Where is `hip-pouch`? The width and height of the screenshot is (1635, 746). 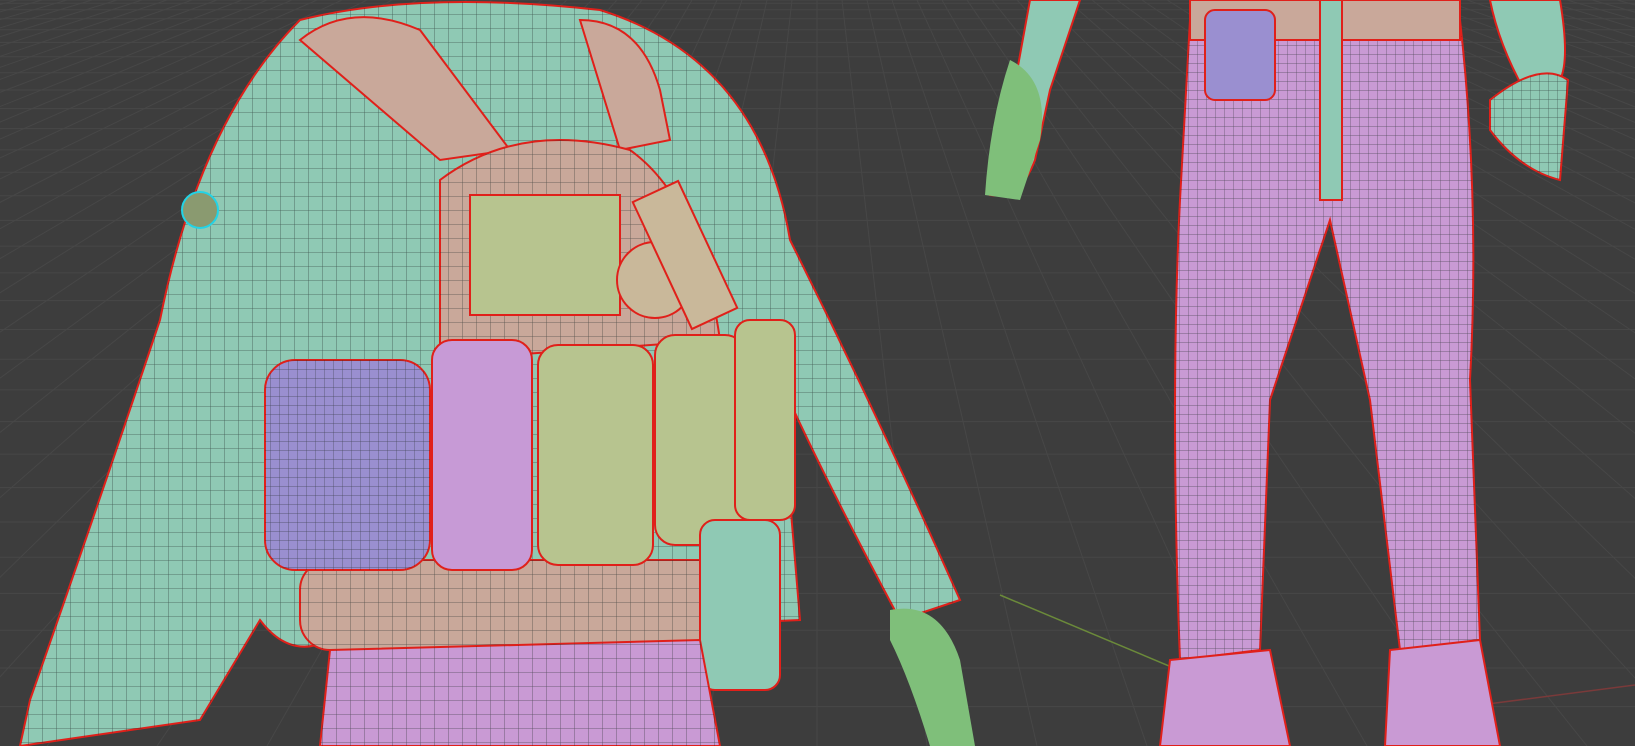
hip-pouch is located at coordinates (1240, 55).